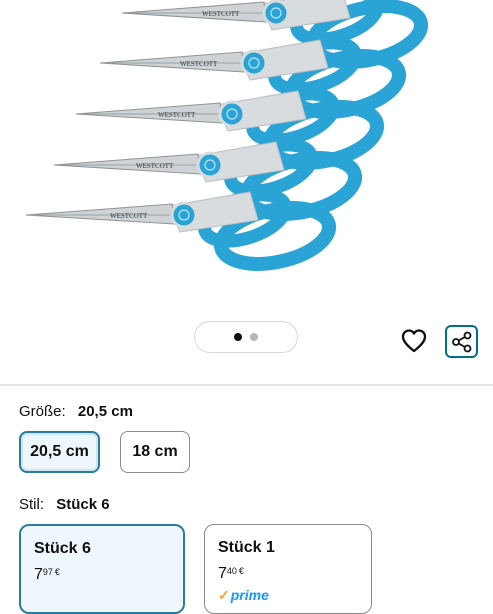 This screenshot has height=614, width=493. I want to click on image-carousel-indicator, so click(246, 337).